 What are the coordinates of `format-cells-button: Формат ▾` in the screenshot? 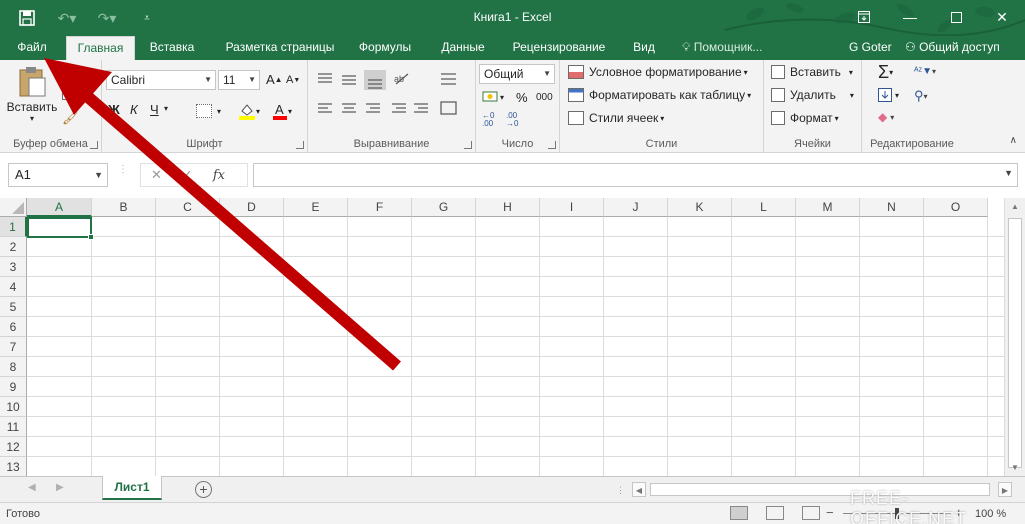 It's located at (805, 118).